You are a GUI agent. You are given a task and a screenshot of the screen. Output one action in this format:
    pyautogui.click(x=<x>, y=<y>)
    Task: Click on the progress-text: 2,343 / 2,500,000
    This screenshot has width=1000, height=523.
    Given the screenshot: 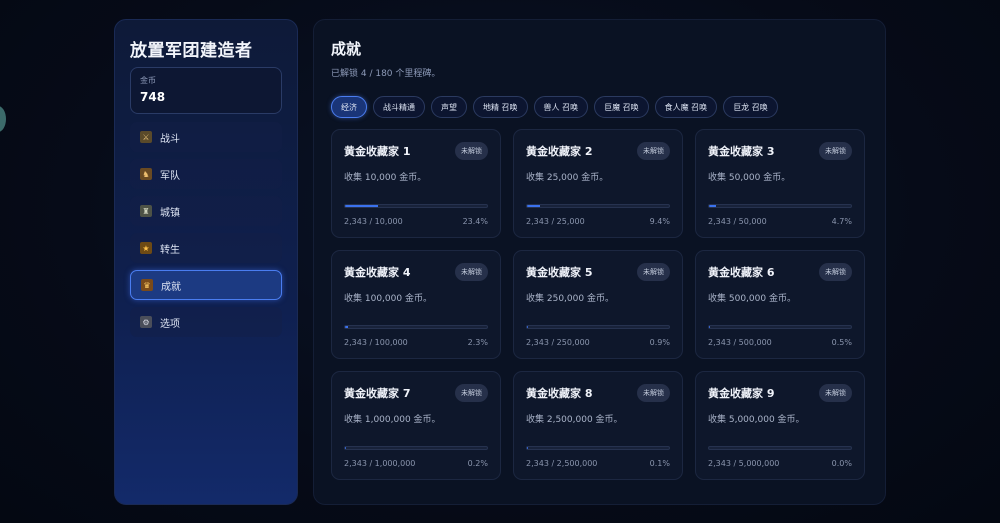 What is the action you would take?
    pyautogui.click(x=562, y=463)
    